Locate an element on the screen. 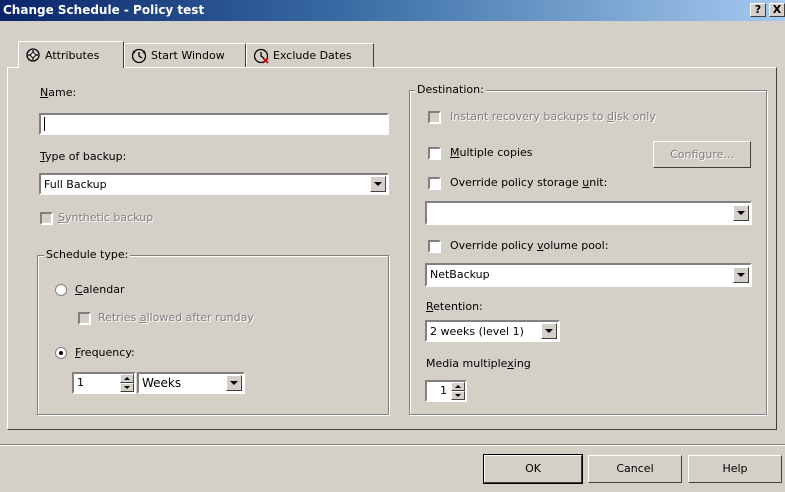 The image size is (785, 492). instant-recovery-checkbox is located at coordinates (434, 117).